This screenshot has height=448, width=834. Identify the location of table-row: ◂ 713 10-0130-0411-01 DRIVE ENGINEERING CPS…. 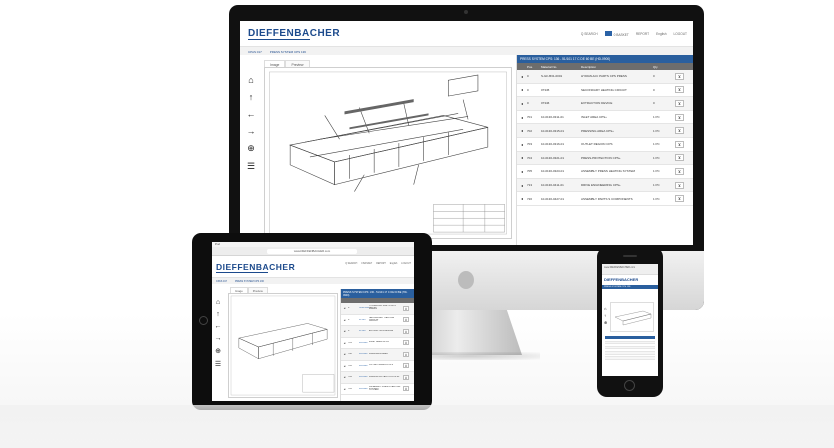
(605, 185).